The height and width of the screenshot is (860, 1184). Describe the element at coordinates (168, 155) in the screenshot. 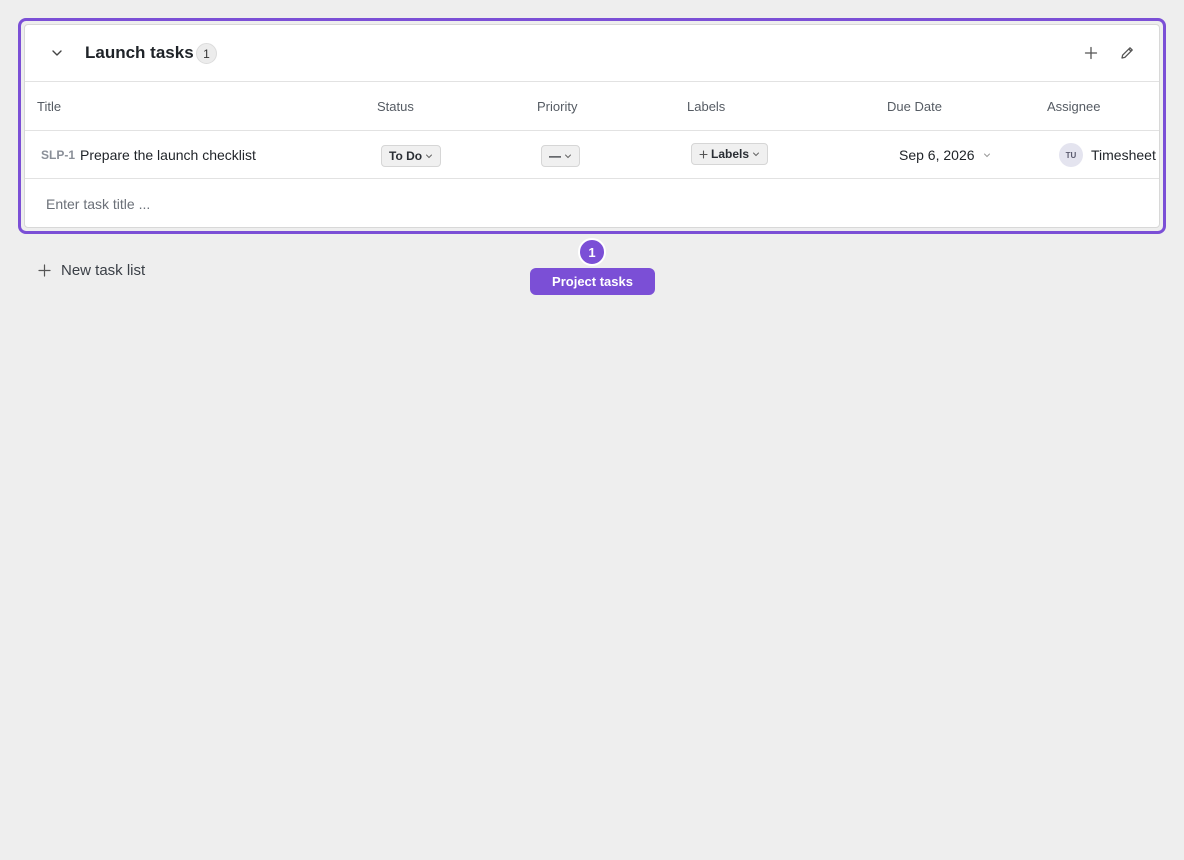

I see `task-title: Prepare the launch checklist` at that location.